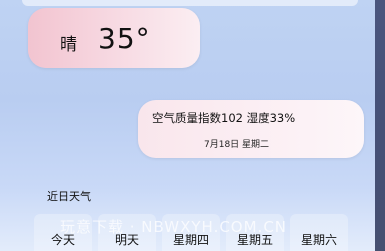  I want to click on current-temperature: 35°, so click(124, 38).